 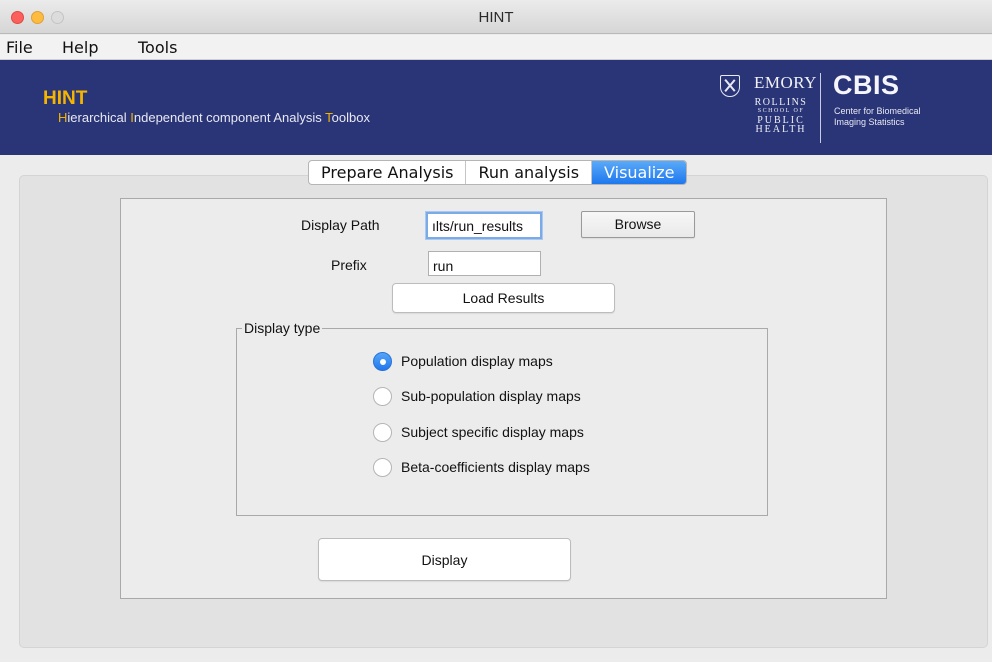 What do you see at coordinates (484, 263) in the screenshot?
I see `prefix-input: run` at bounding box center [484, 263].